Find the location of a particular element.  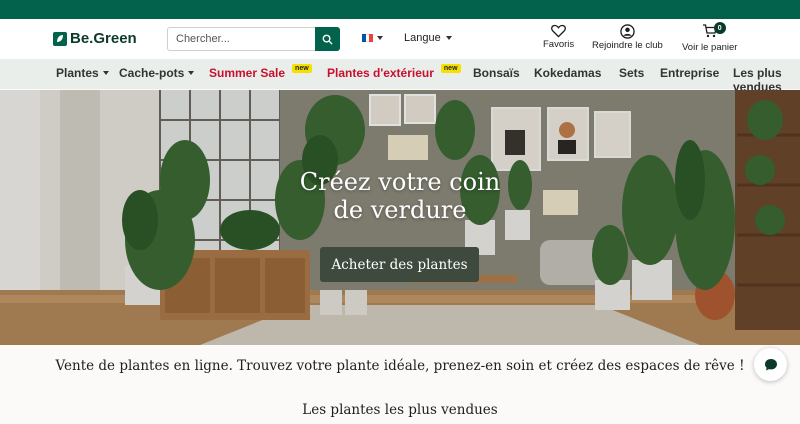

hero-title: Créez votre coin de verdure is located at coordinates (400, 196).